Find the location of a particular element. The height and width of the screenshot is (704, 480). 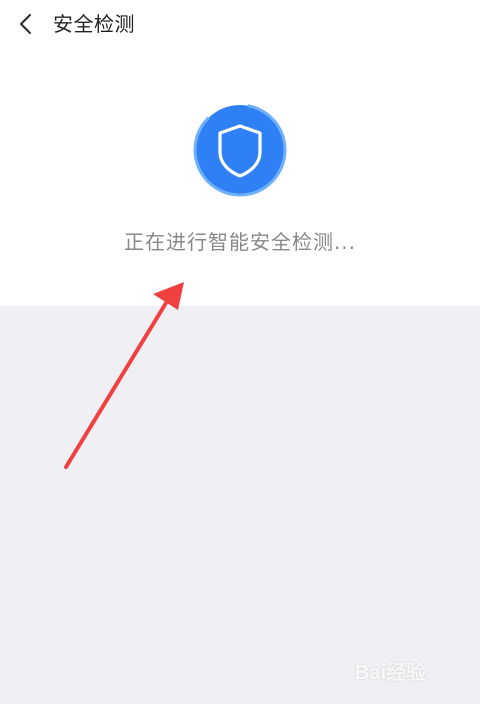

watermark: Bai经验 is located at coordinates (410, 670).